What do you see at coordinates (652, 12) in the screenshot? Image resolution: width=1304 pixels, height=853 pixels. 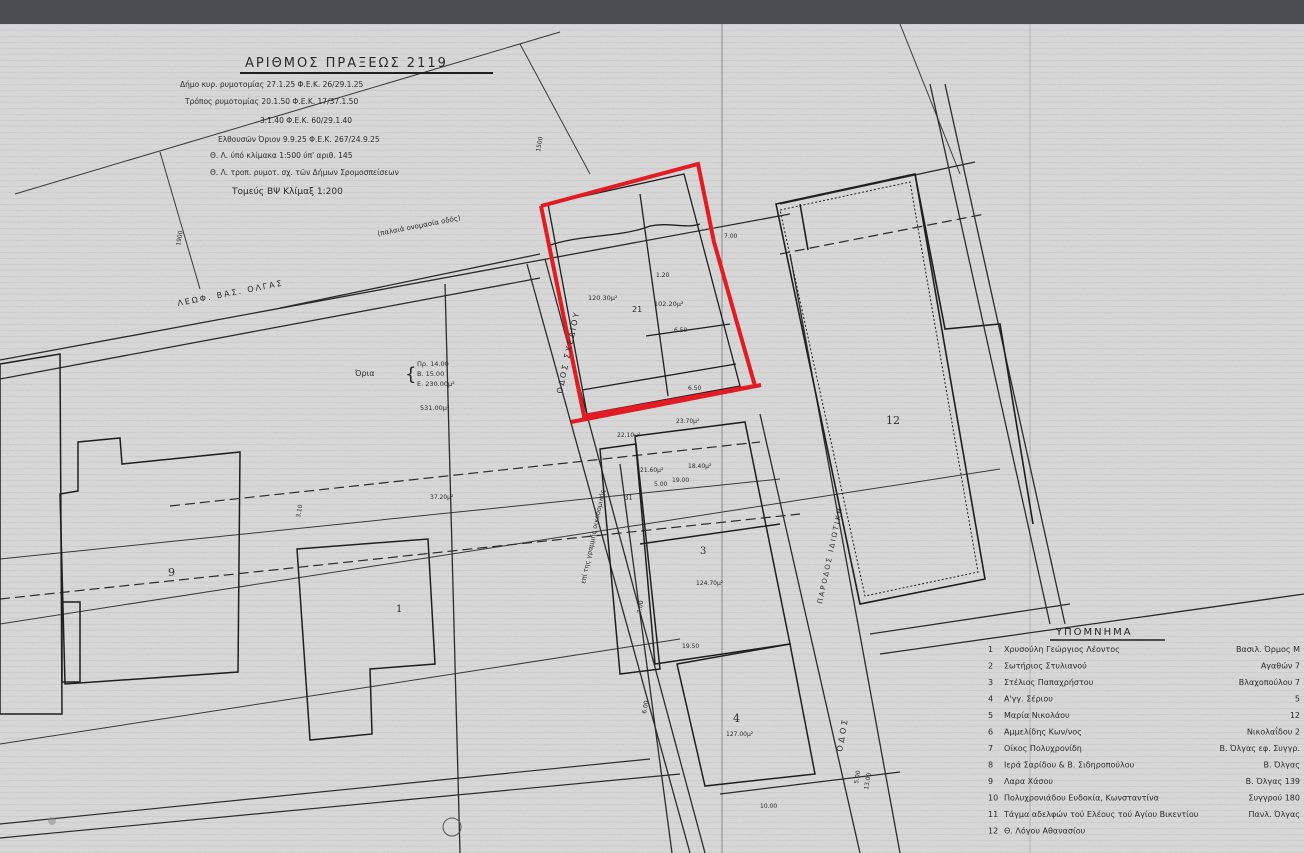 I see `viewer-top-bar` at bounding box center [652, 12].